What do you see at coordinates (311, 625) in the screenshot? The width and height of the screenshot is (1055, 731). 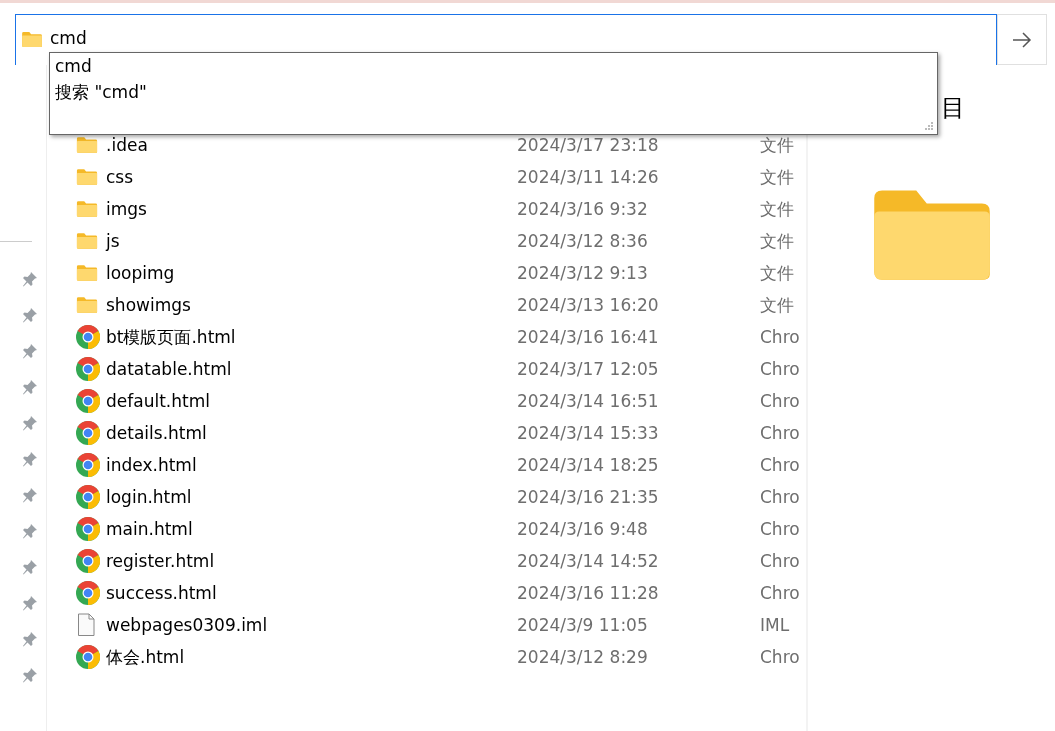 I see `file-name: webpages0309.iml` at bounding box center [311, 625].